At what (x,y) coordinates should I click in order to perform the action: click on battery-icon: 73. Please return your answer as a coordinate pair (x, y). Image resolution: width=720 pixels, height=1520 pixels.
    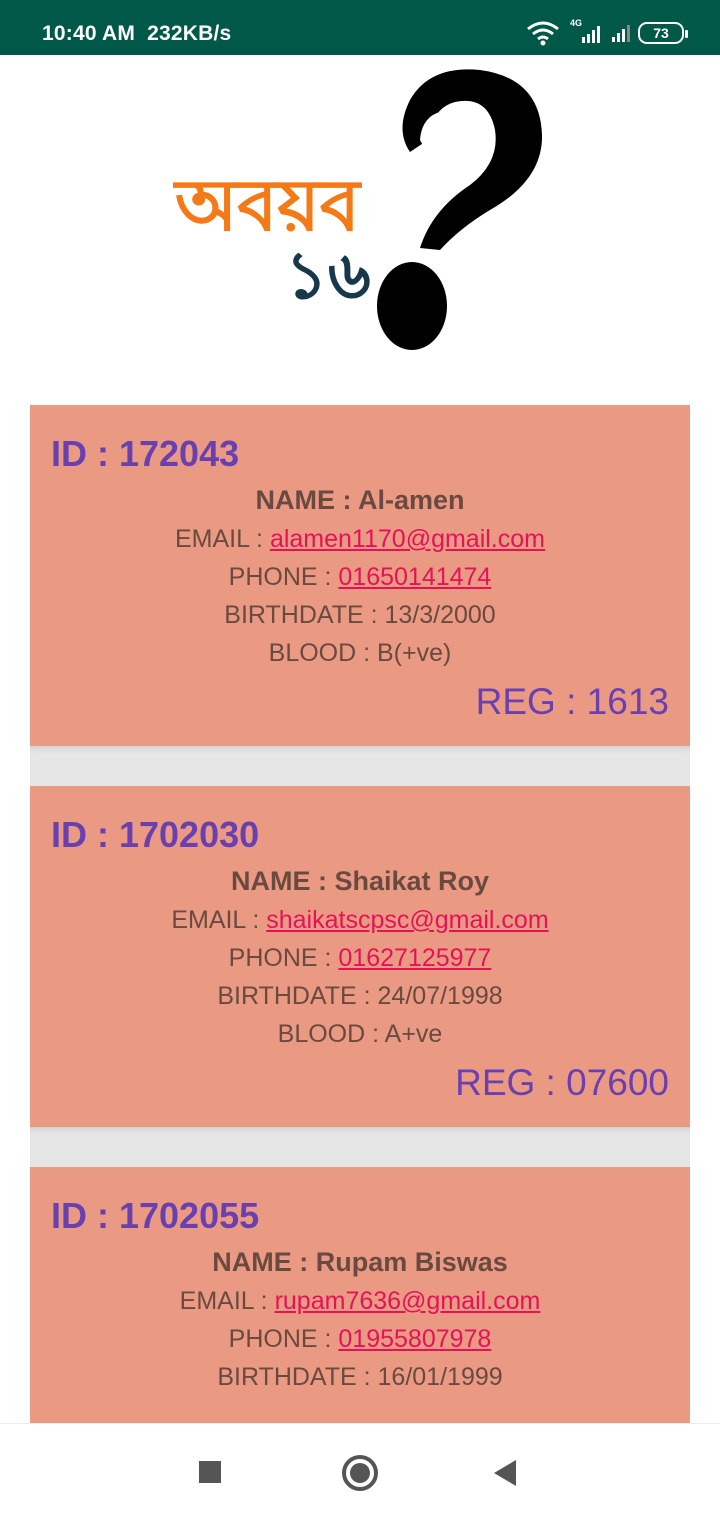
    Looking at the image, I should click on (663, 33).